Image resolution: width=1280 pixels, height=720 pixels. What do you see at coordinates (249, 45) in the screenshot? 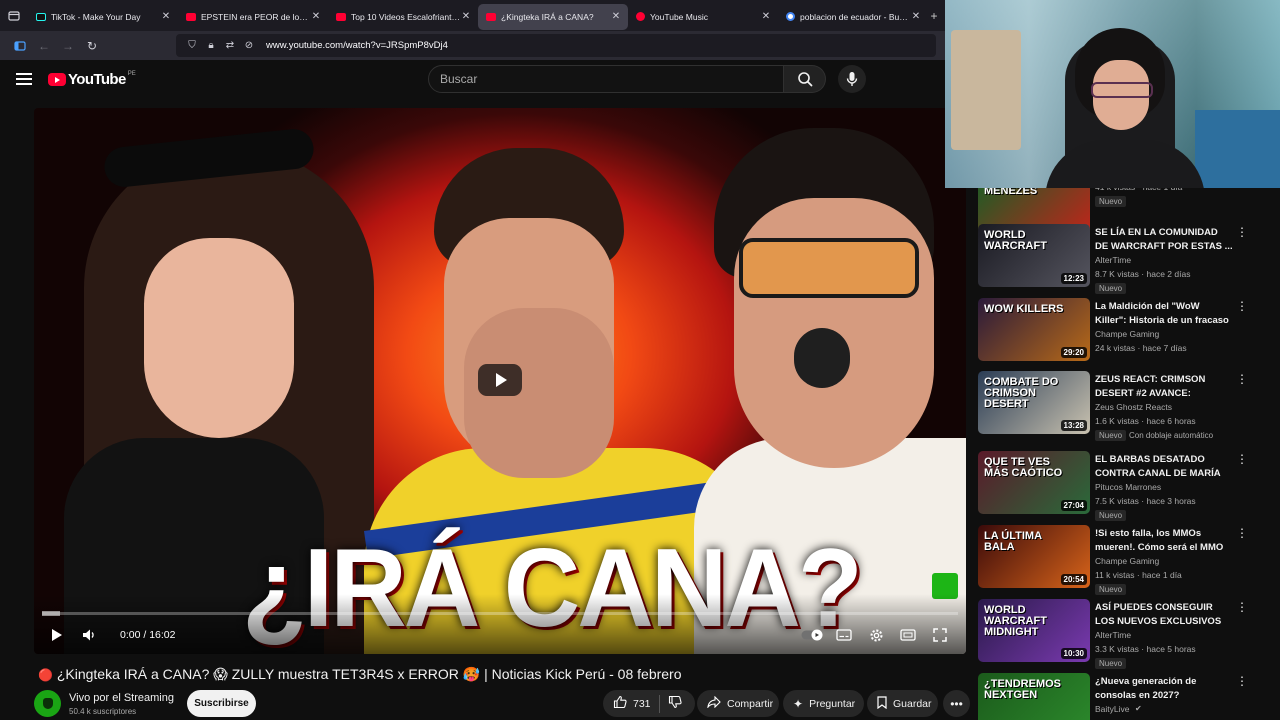
I see `autoplay-blocked-icon: ⊘` at bounding box center [249, 45].